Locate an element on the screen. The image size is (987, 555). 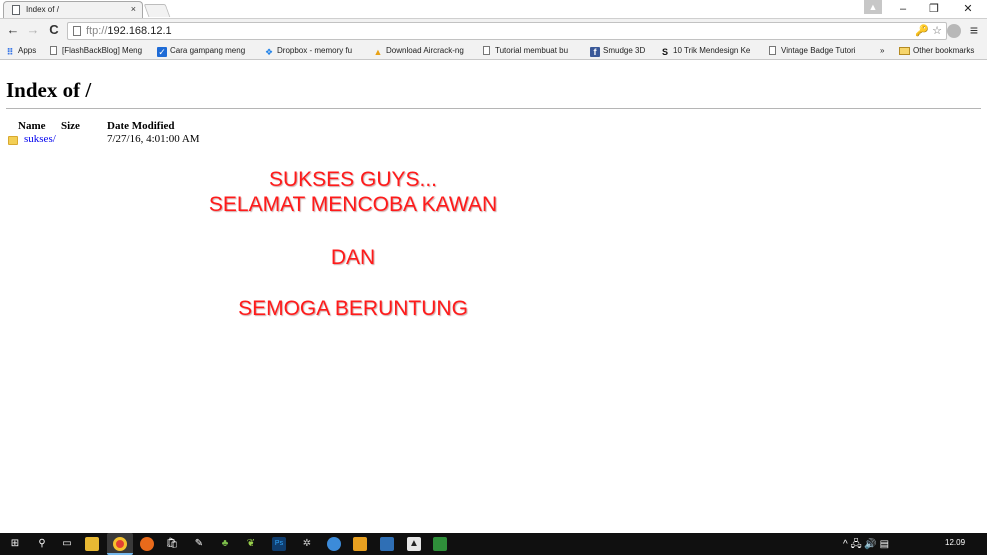
tab-title: Index of / is located at coordinates (42, 9).